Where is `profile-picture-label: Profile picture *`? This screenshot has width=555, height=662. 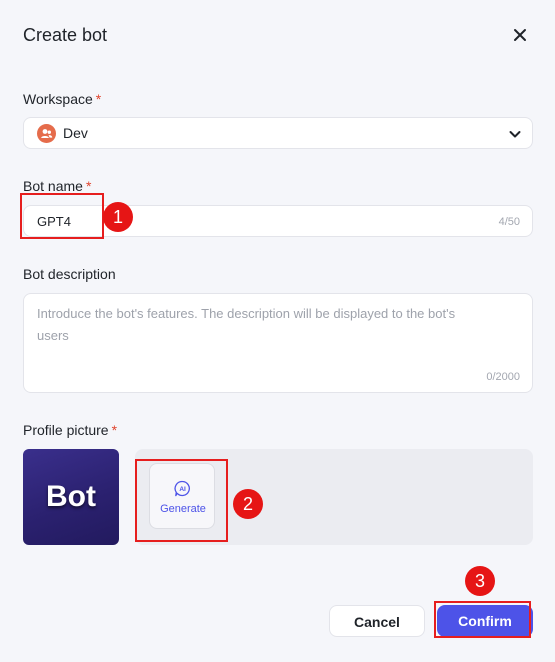 profile-picture-label: Profile picture * is located at coordinates (70, 430).